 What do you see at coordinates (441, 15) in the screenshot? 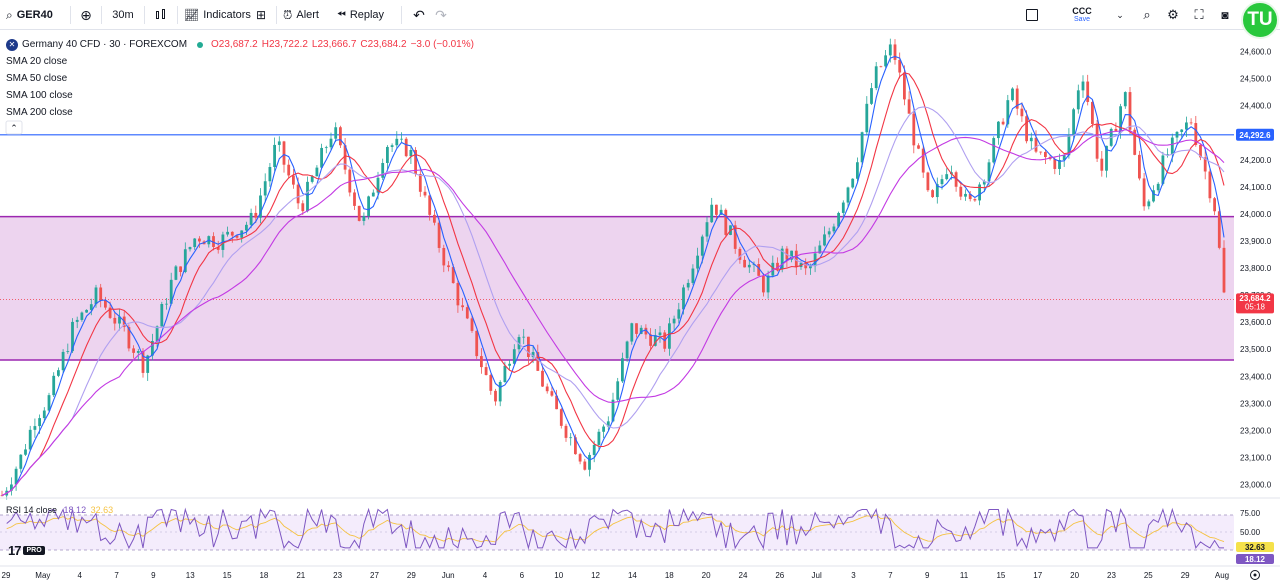
I see `redo-button: ↷` at bounding box center [441, 15].